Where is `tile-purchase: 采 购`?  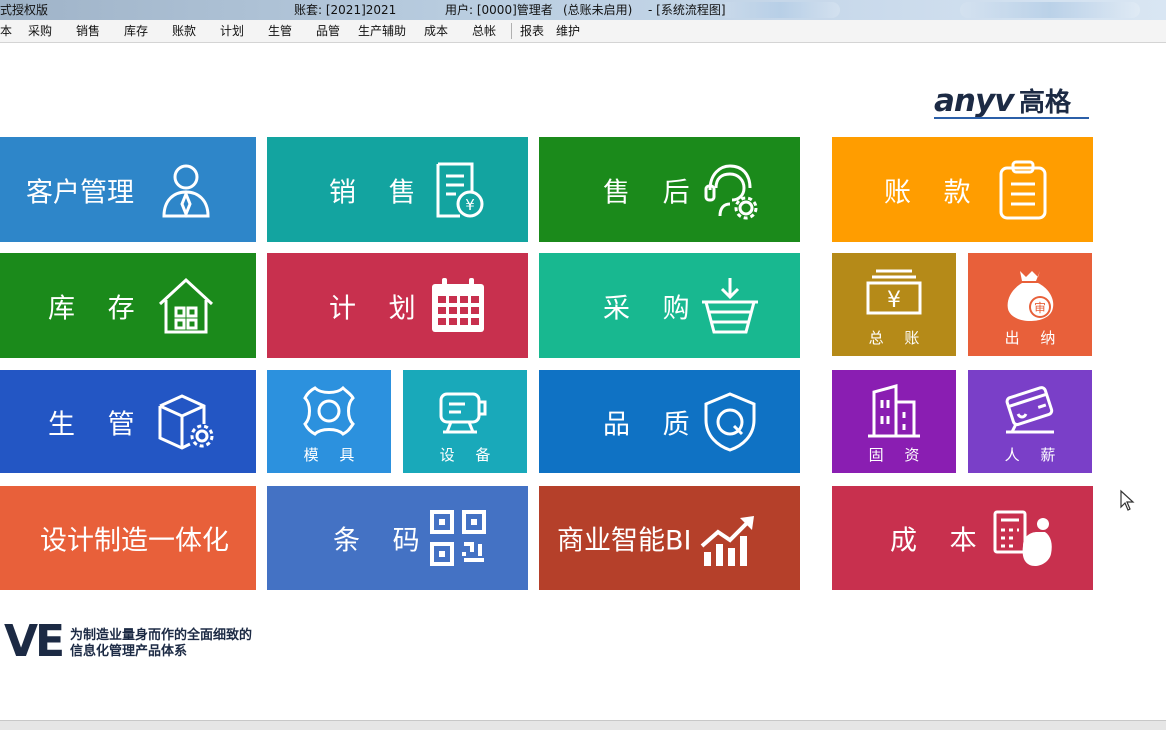 tile-purchase: 采 购 is located at coordinates (669, 305).